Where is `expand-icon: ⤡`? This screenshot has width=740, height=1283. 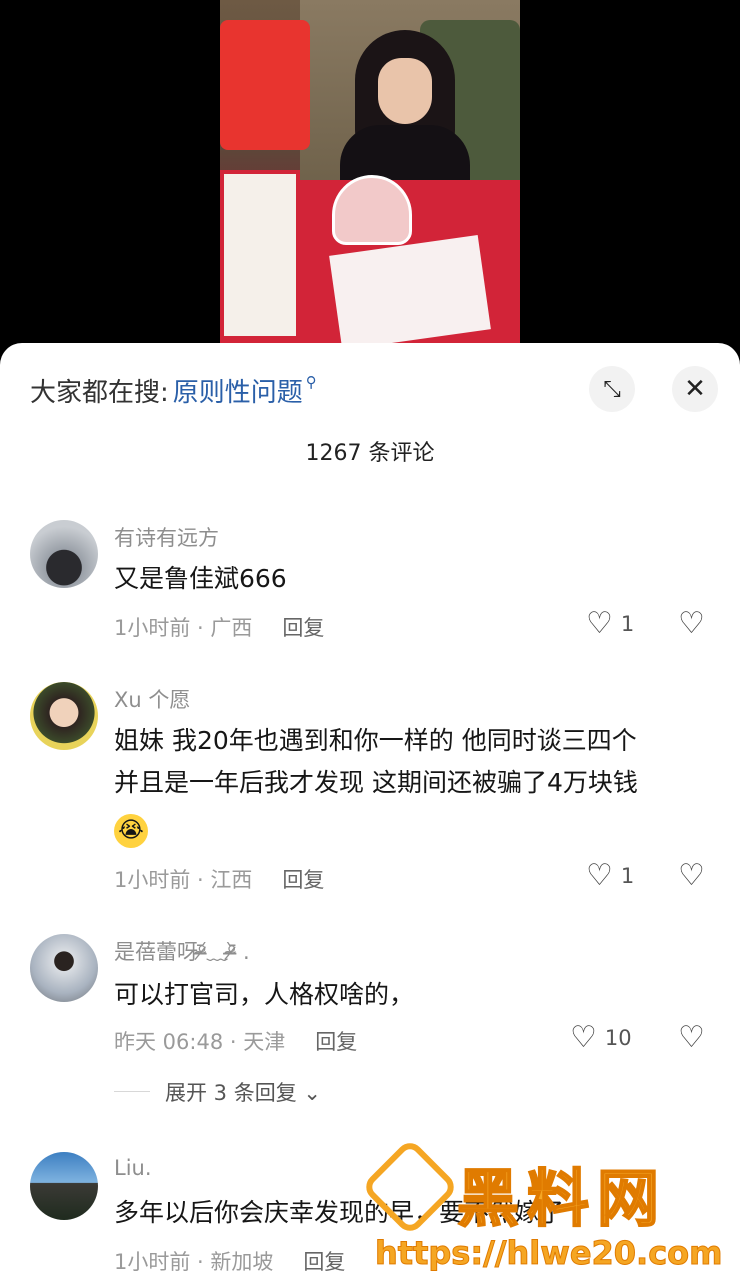
expand-icon: ⤡ is located at coordinates (612, 389).